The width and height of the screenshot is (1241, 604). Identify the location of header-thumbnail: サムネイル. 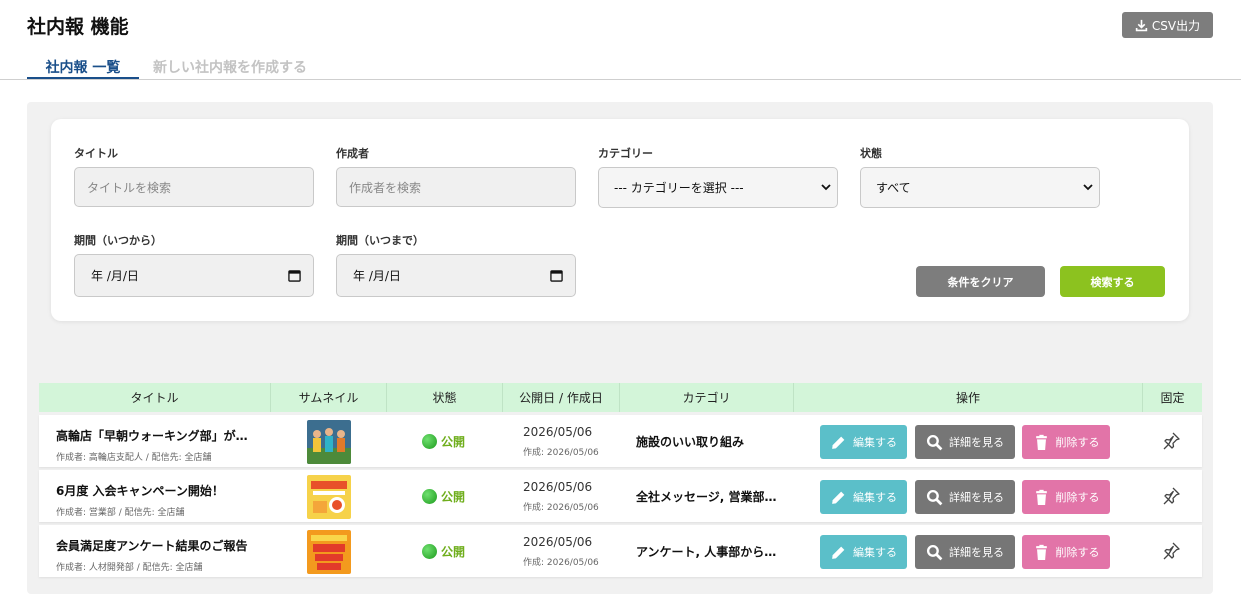
(329, 397).